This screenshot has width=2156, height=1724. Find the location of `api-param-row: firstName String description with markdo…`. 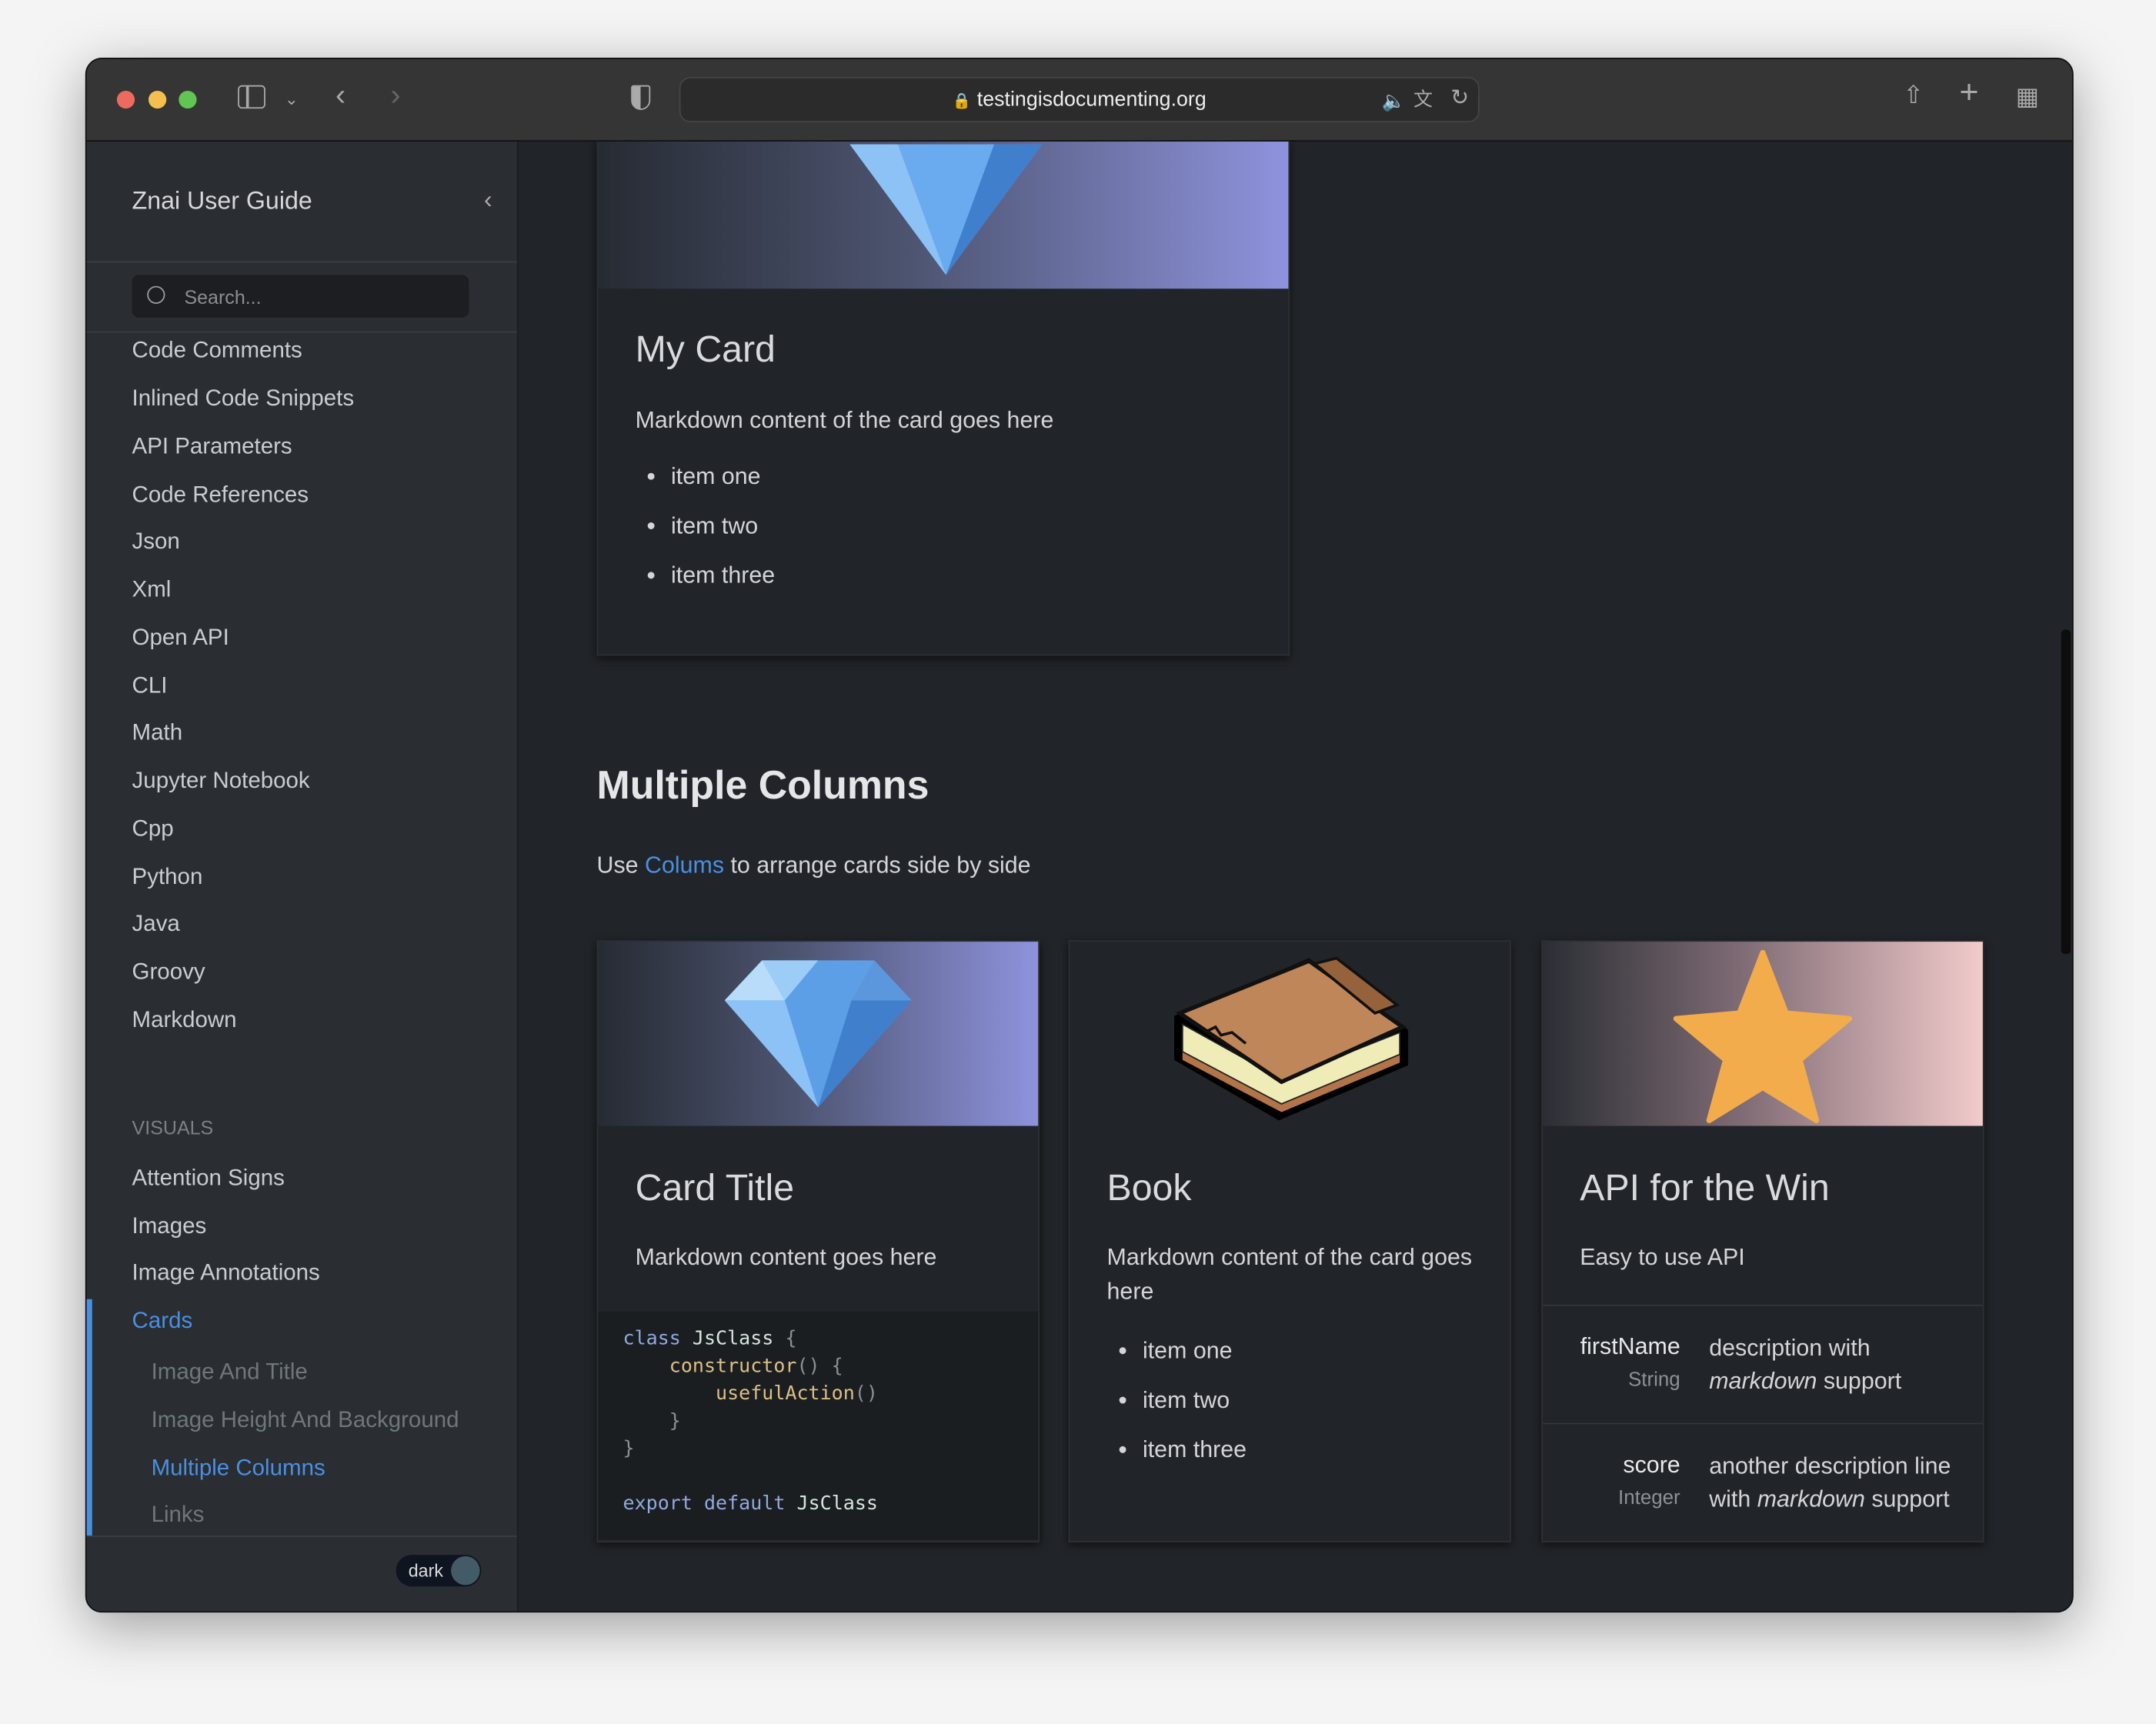

api-param-row: firstName String description with markdo… is located at coordinates (1763, 1364).